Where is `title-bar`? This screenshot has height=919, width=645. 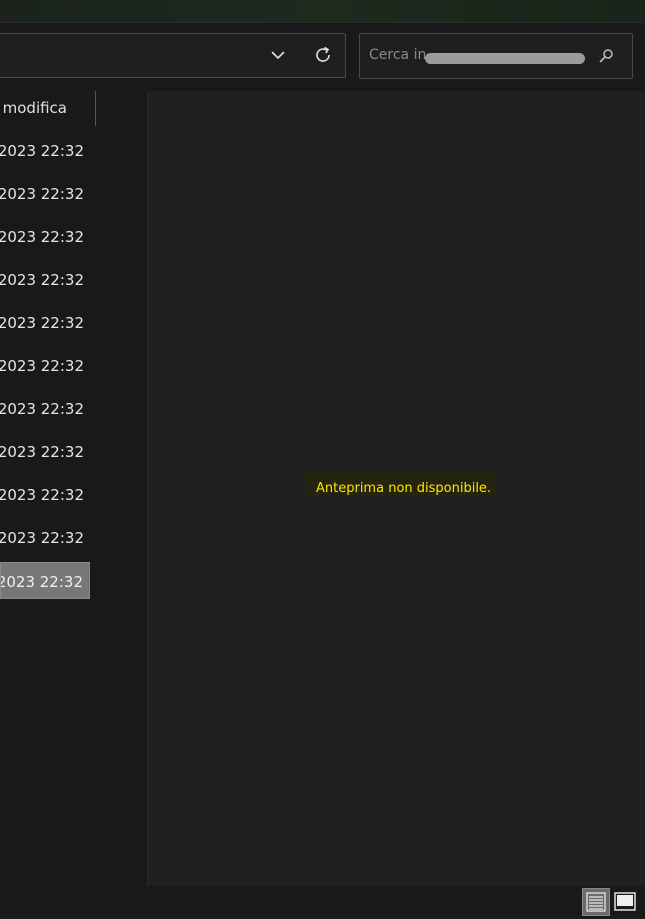 title-bar is located at coordinates (322, 11).